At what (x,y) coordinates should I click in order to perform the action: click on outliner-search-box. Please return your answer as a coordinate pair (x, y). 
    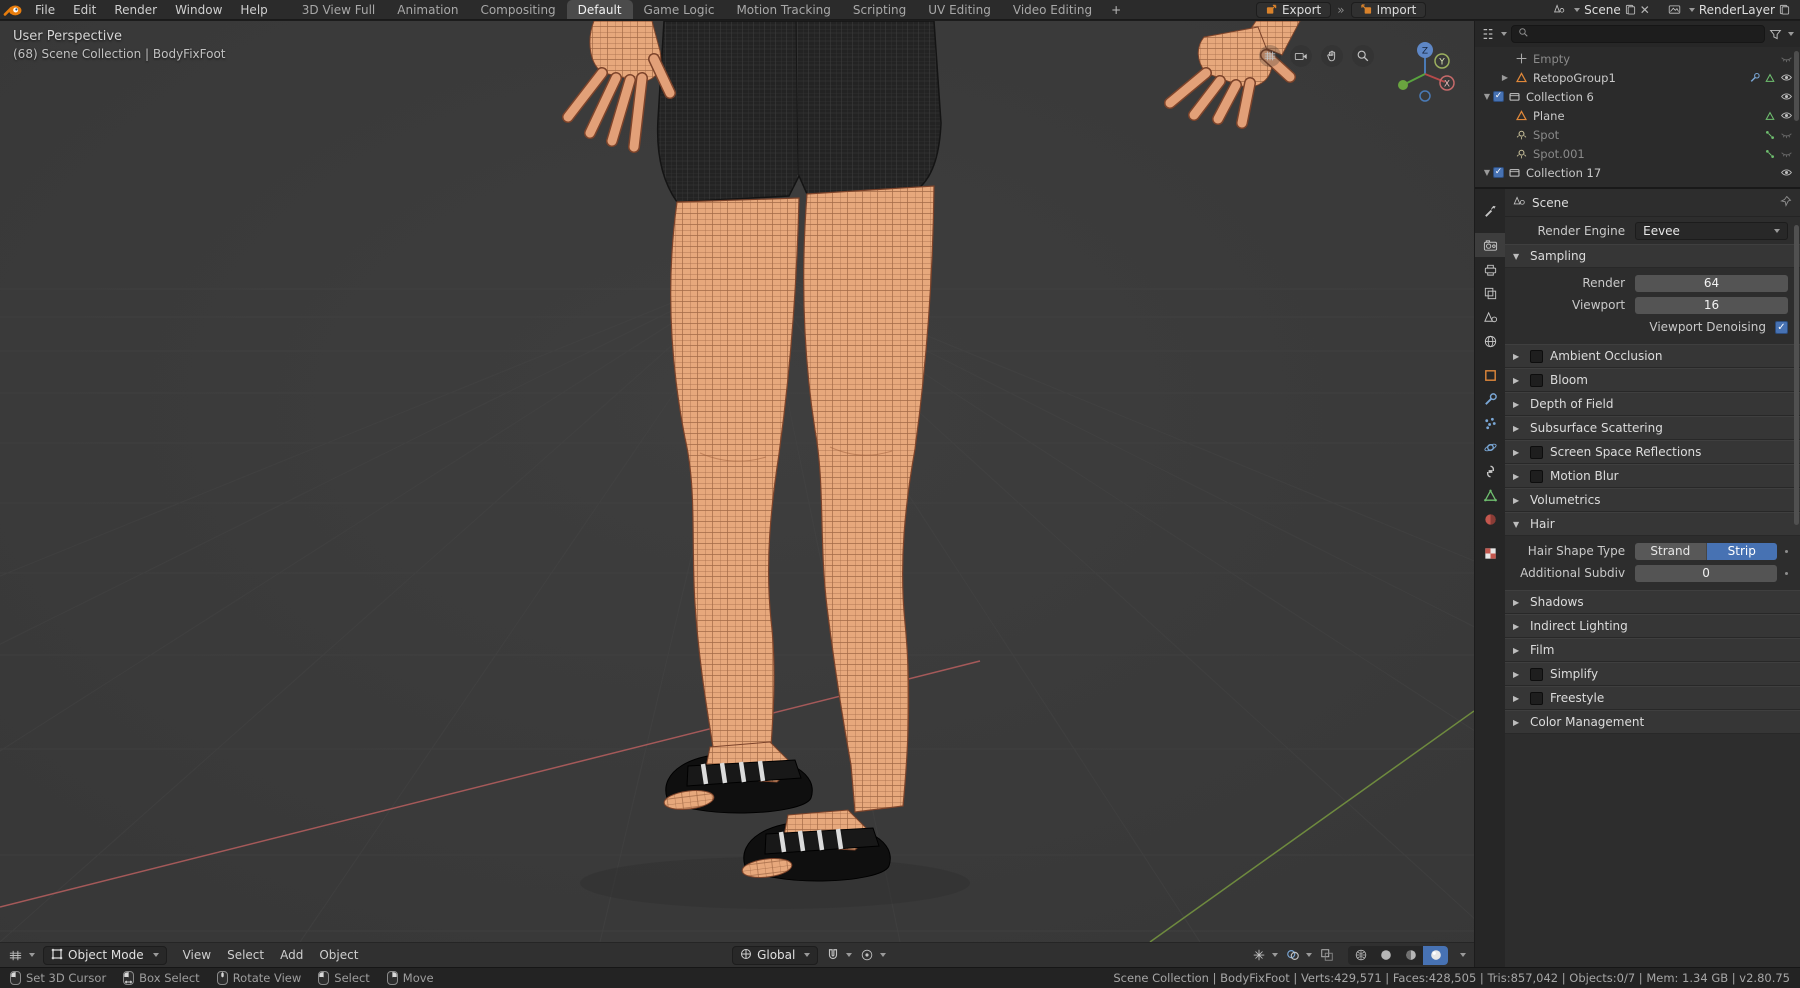
    Looking at the image, I should click on (1638, 34).